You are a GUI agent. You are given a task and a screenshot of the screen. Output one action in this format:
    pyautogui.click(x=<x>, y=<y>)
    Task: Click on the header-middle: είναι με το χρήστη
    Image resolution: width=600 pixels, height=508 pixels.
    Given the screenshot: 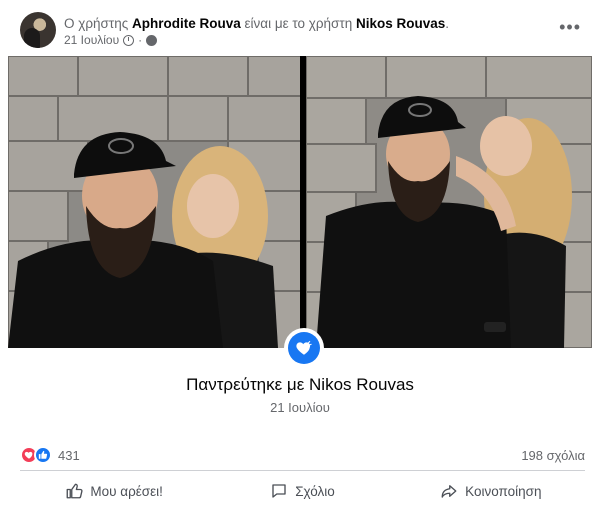 What is the action you would take?
    pyautogui.click(x=298, y=23)
    